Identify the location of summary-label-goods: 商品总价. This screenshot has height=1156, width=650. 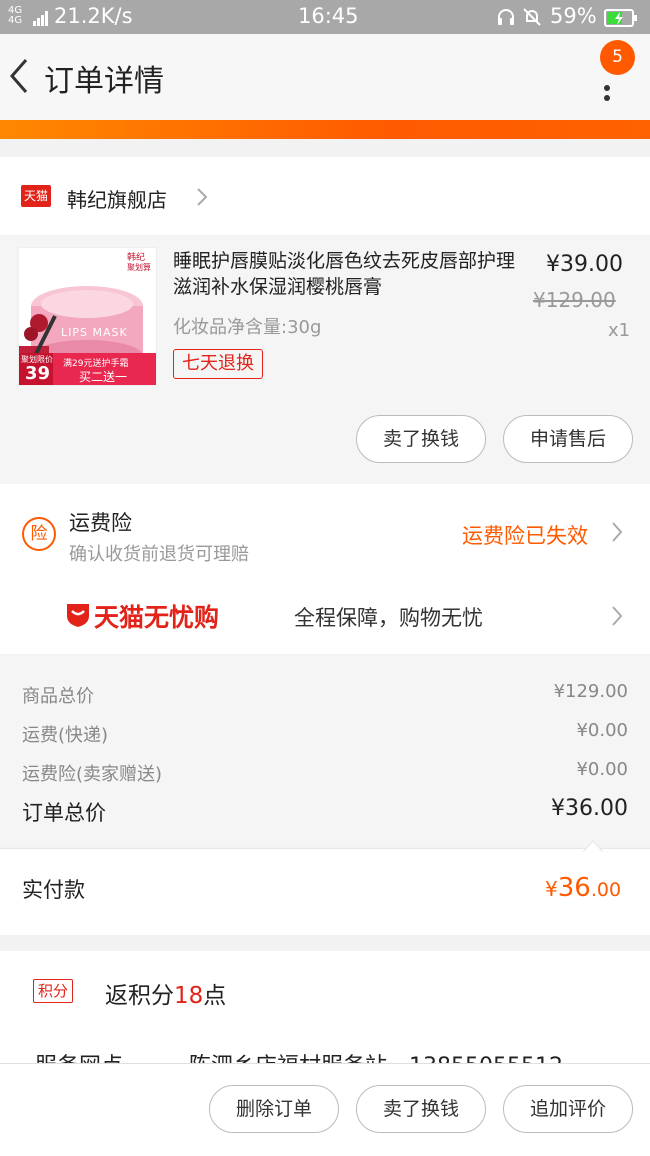
(58, 696).